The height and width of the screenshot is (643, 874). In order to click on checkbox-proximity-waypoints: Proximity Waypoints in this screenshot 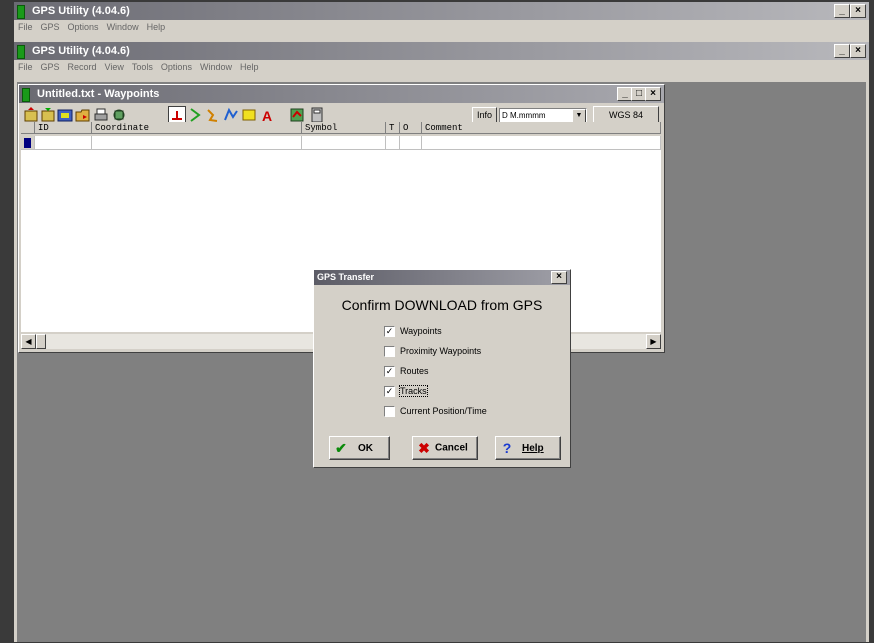, I will do `click(432, 352)`.